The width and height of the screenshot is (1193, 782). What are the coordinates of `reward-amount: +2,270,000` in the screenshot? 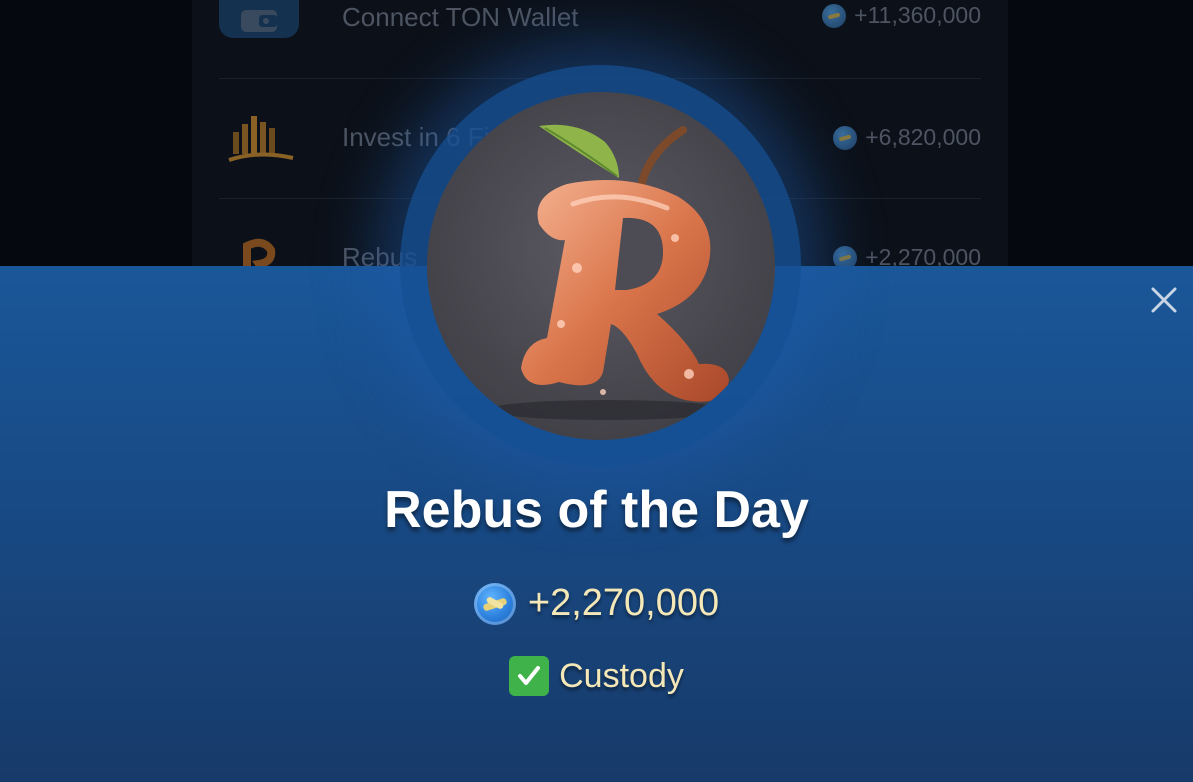 It's located at (623, 603).